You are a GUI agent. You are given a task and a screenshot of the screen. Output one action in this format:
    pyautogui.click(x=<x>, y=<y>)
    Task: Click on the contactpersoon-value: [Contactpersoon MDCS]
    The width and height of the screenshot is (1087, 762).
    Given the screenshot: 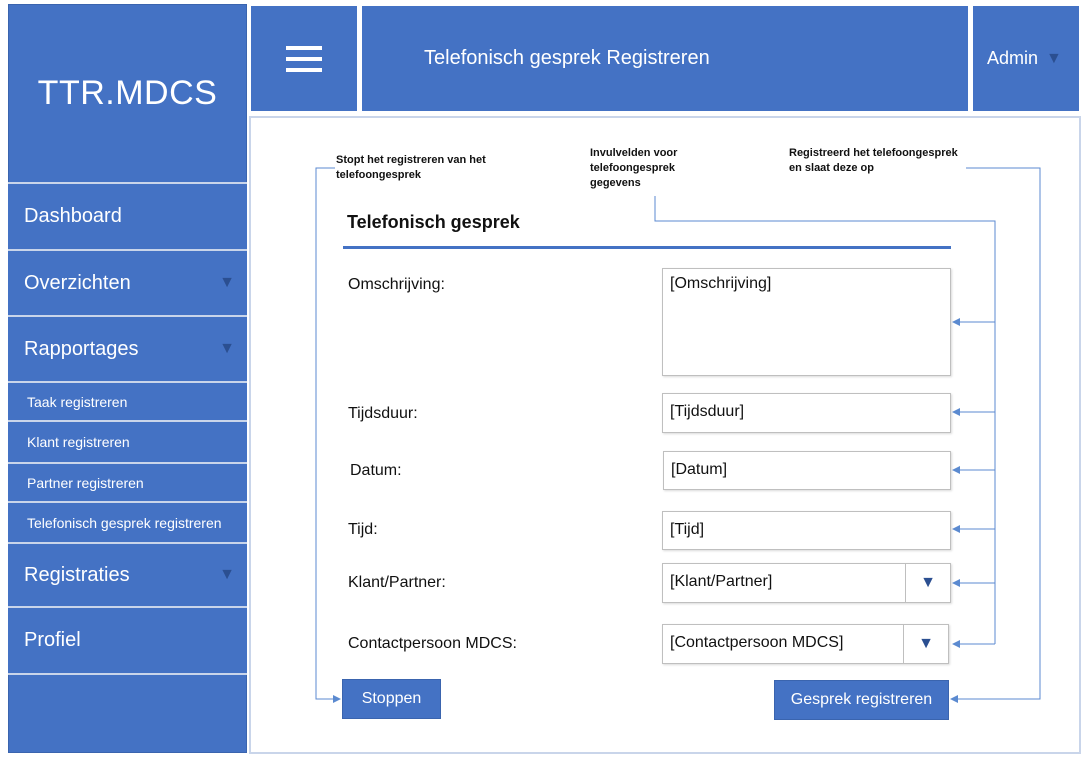 What is the action you would take?
    pyautogui.click(x=757, y=642)
    